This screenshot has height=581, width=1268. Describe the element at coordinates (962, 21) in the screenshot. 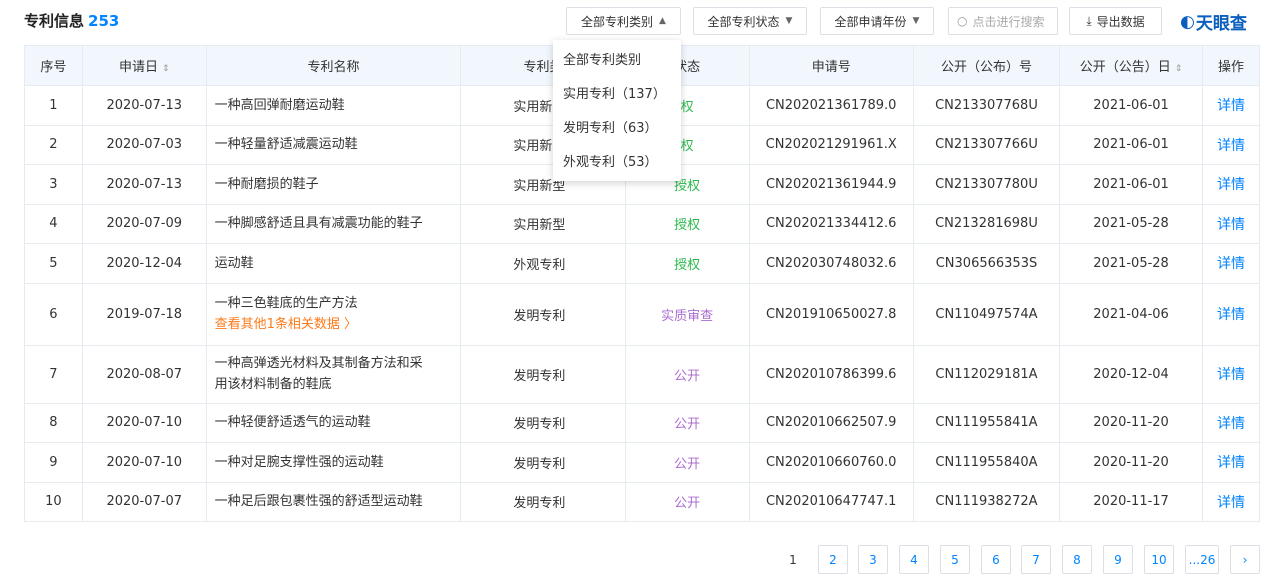

I see `search-icon: ○` at that location.